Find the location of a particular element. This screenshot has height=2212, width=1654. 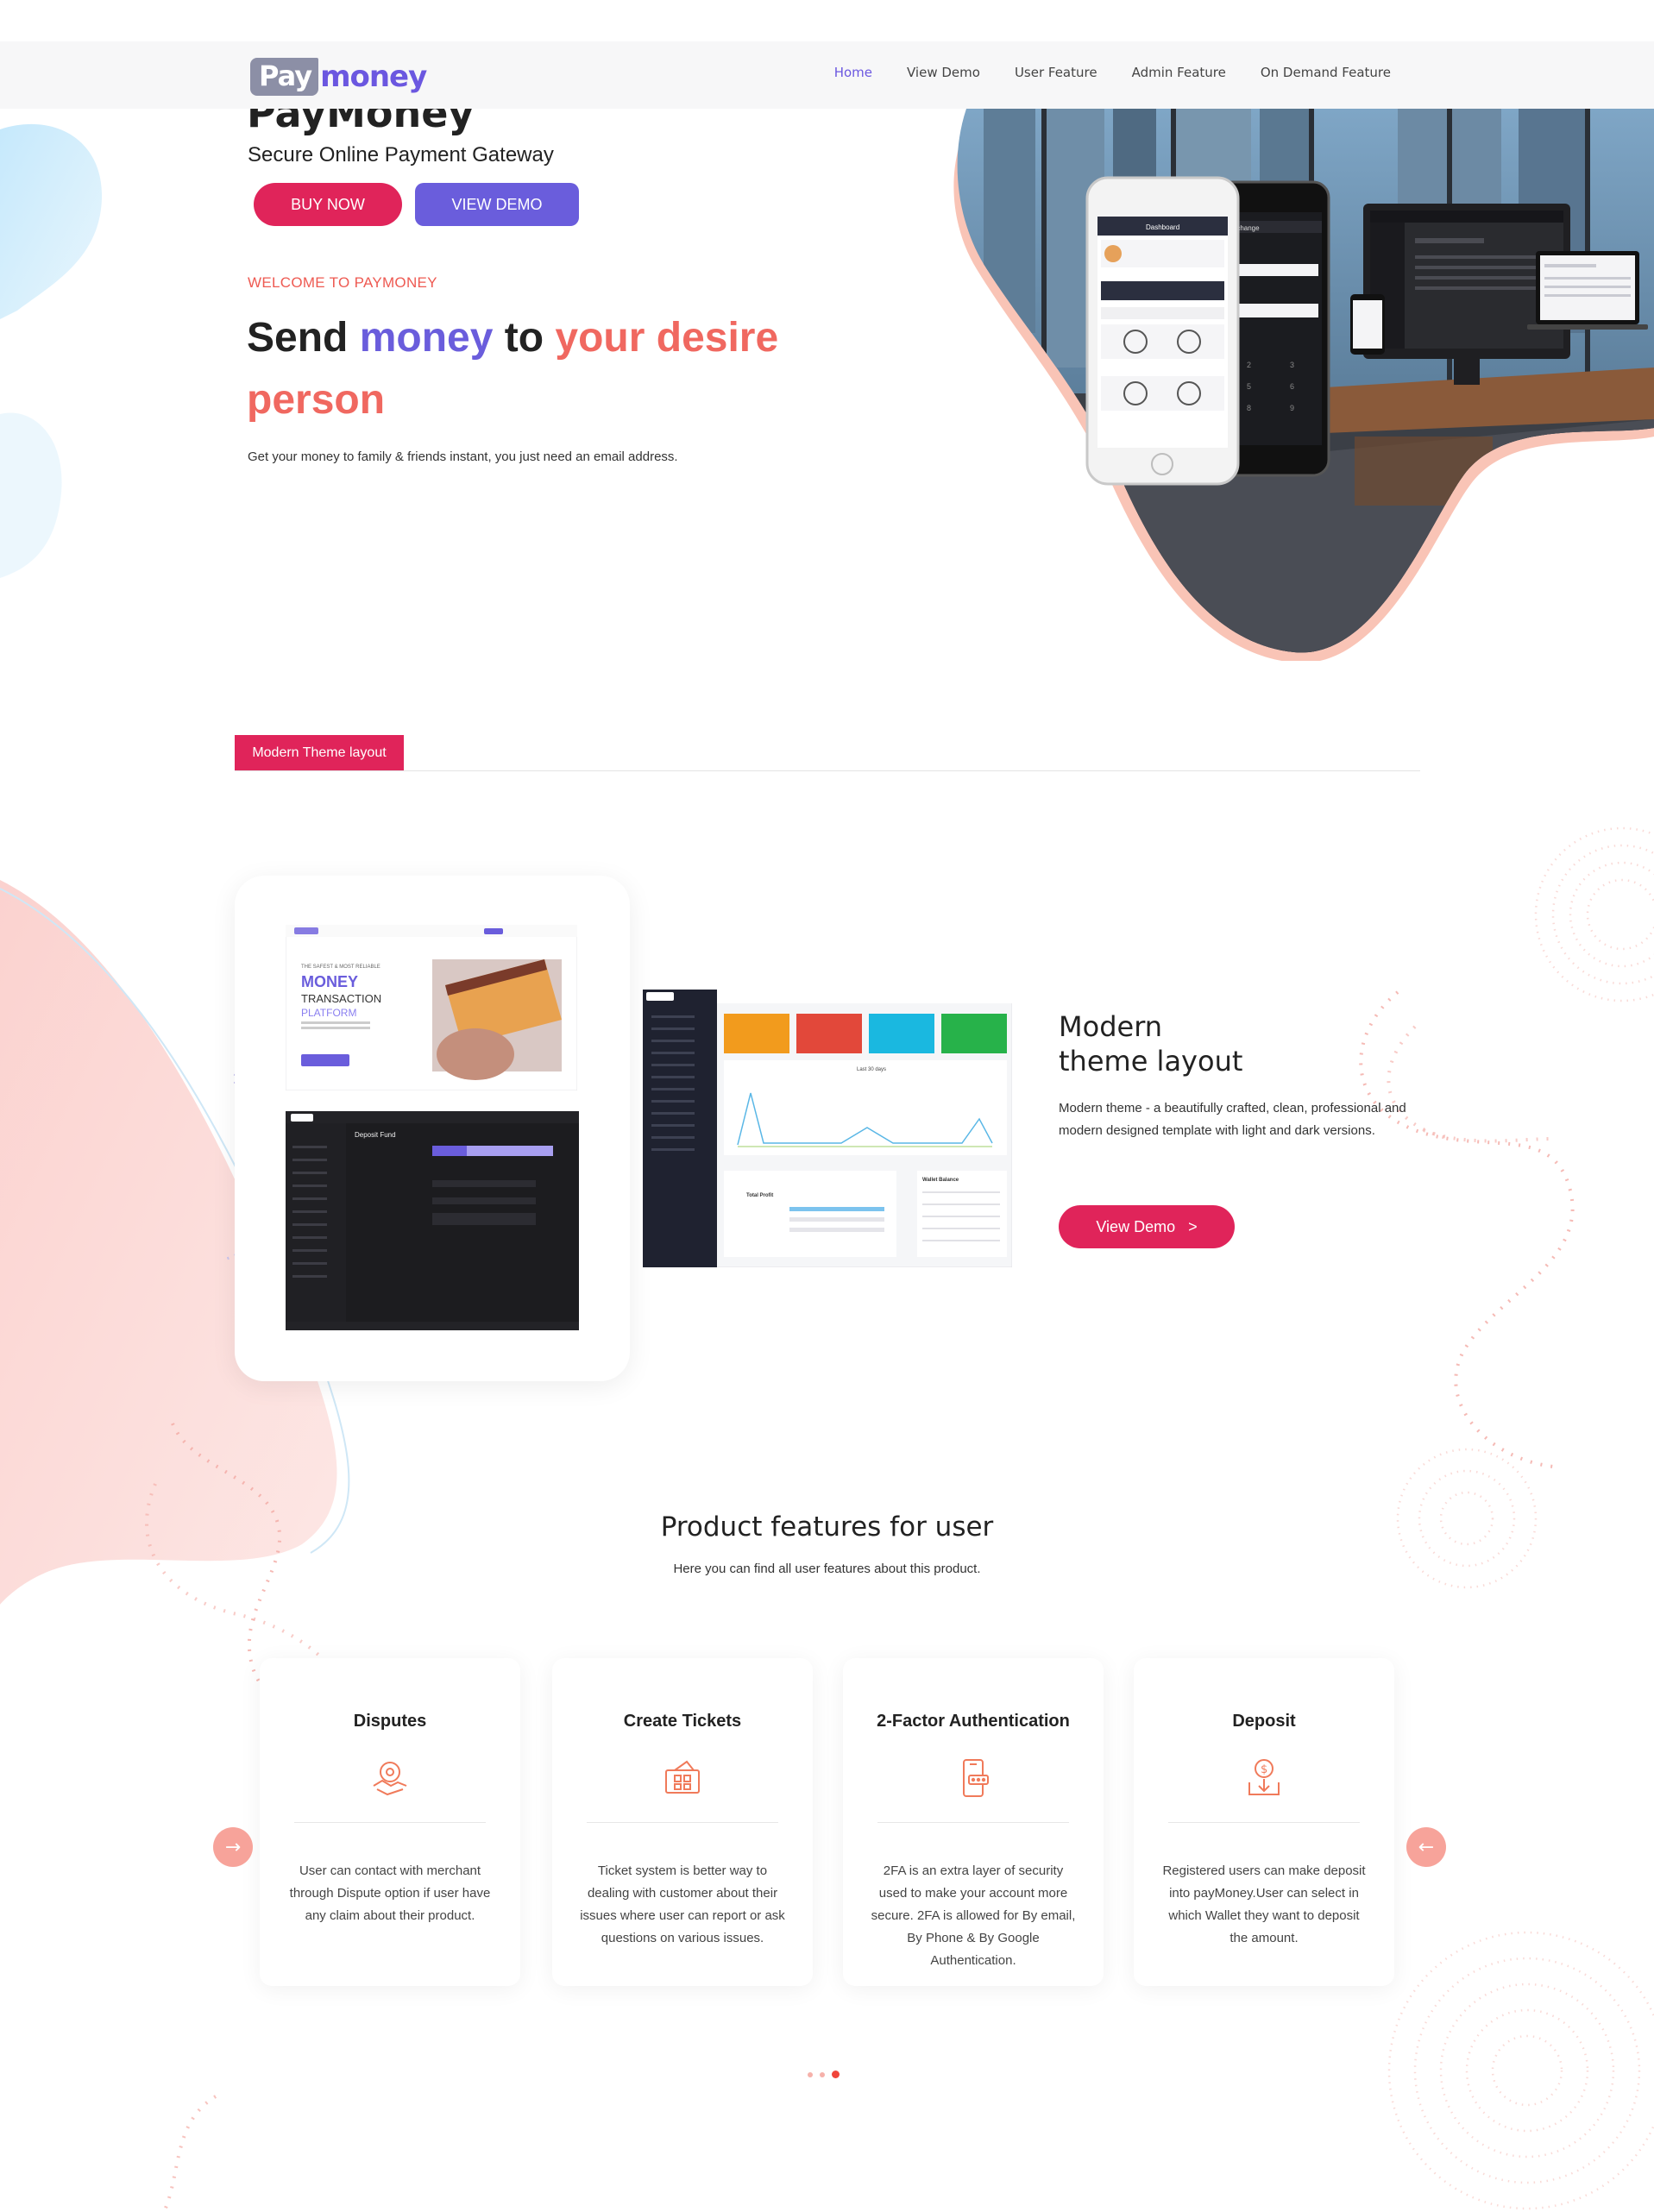

hero-headline: Send money to your desire person is located at coordinates (523, 369).